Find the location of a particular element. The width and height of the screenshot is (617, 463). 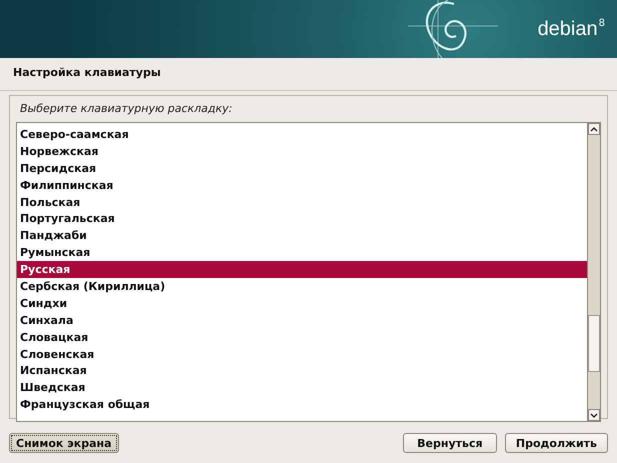

scroll-up-button is located at coordinates (594, 129).